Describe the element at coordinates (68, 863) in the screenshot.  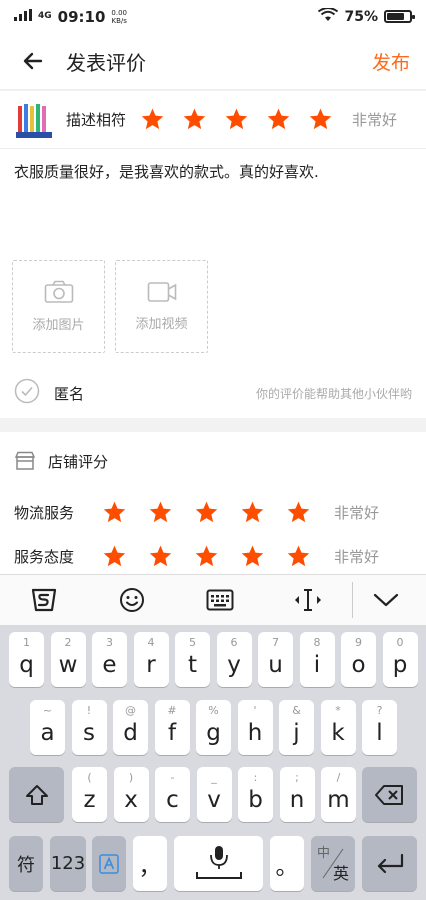
I see `number-key: 123` at that location.